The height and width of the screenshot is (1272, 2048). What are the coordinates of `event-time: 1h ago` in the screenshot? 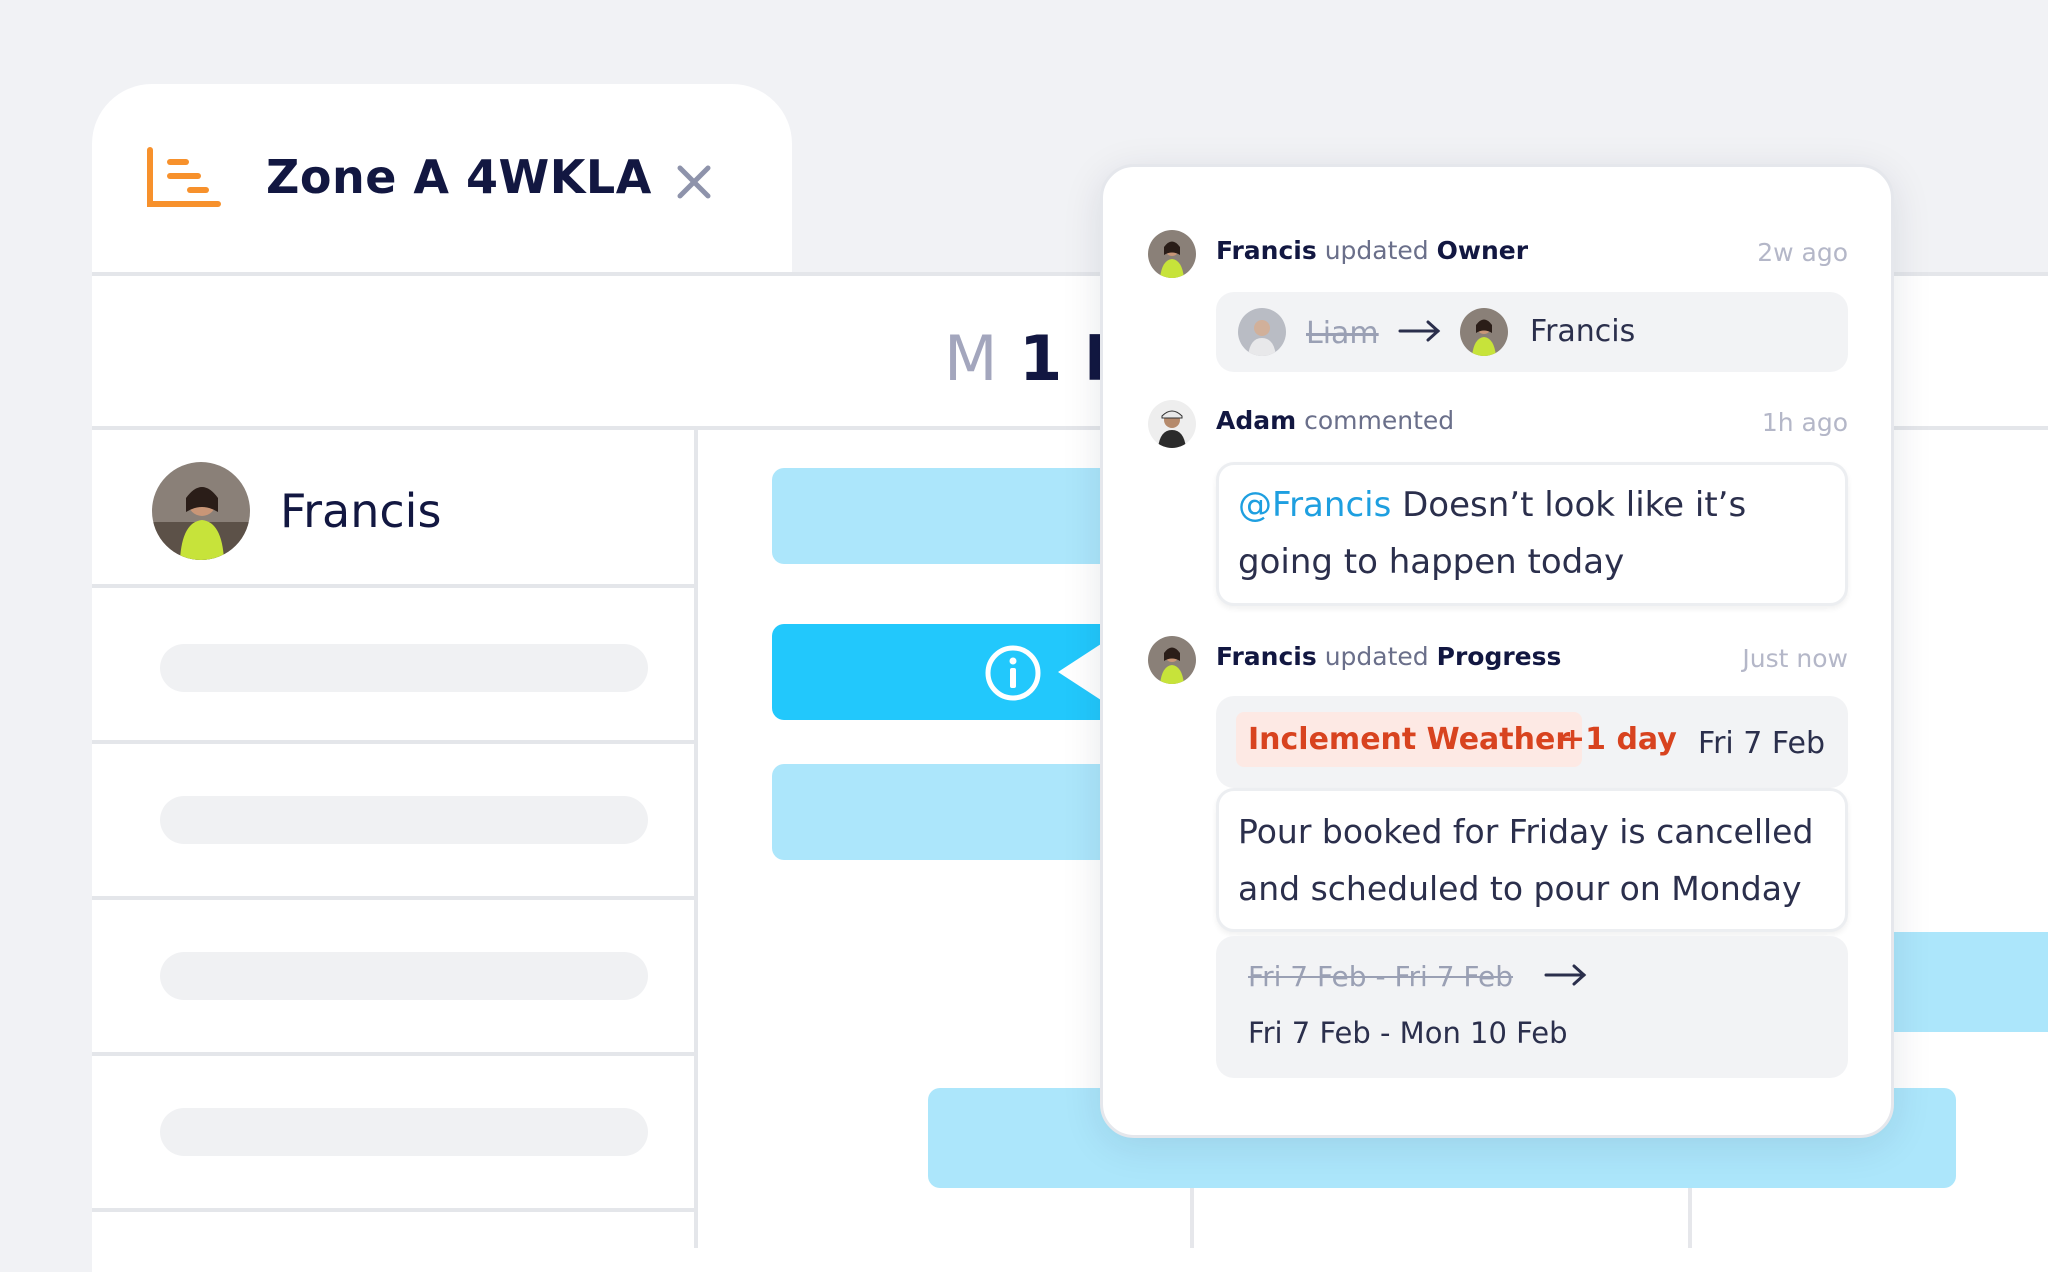 It's located at (1804, 422).